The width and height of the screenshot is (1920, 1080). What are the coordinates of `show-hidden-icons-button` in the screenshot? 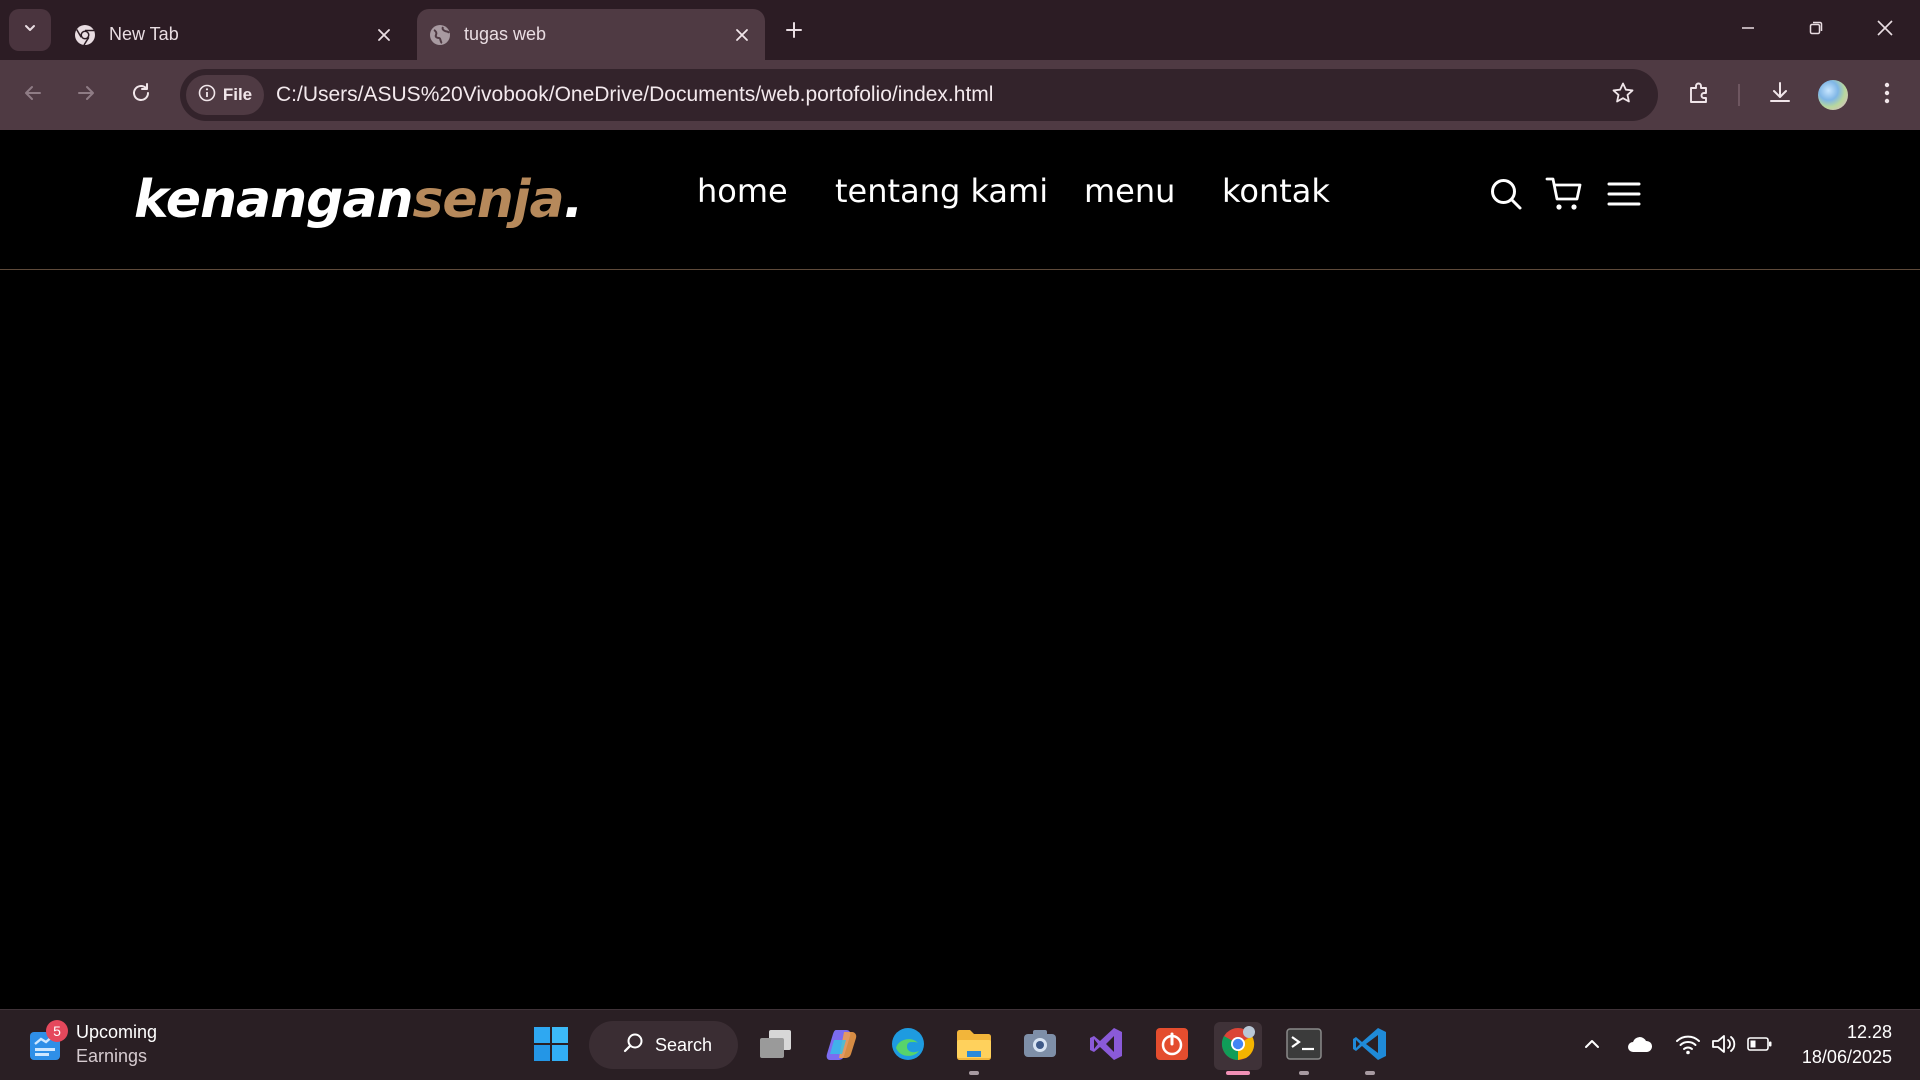 It's located at (1592, 1046).